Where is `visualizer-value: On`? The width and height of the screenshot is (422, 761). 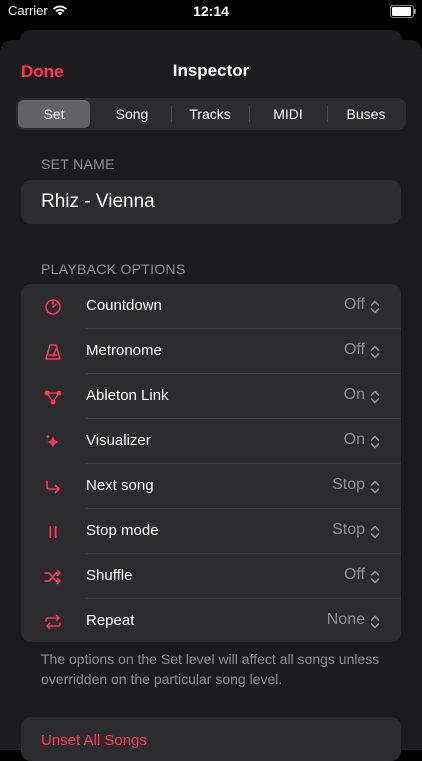 visualizer-value: On is located at coordinates (354, 439).